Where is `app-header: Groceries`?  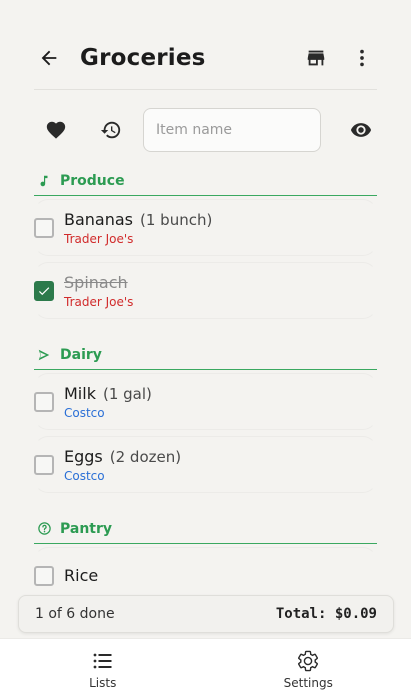
app-header: Groceries is located at coordinates (205, 58).